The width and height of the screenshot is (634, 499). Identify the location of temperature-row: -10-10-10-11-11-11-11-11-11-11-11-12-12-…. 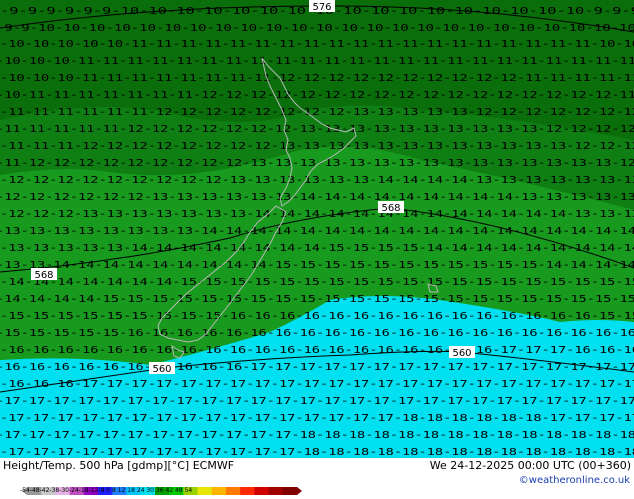
(317, 78).